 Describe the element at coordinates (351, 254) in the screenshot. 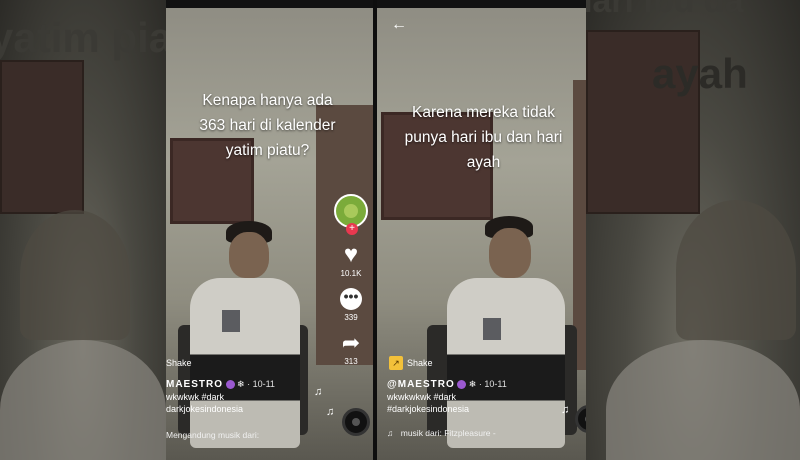

I see `heart-icon: ♥` at that location.